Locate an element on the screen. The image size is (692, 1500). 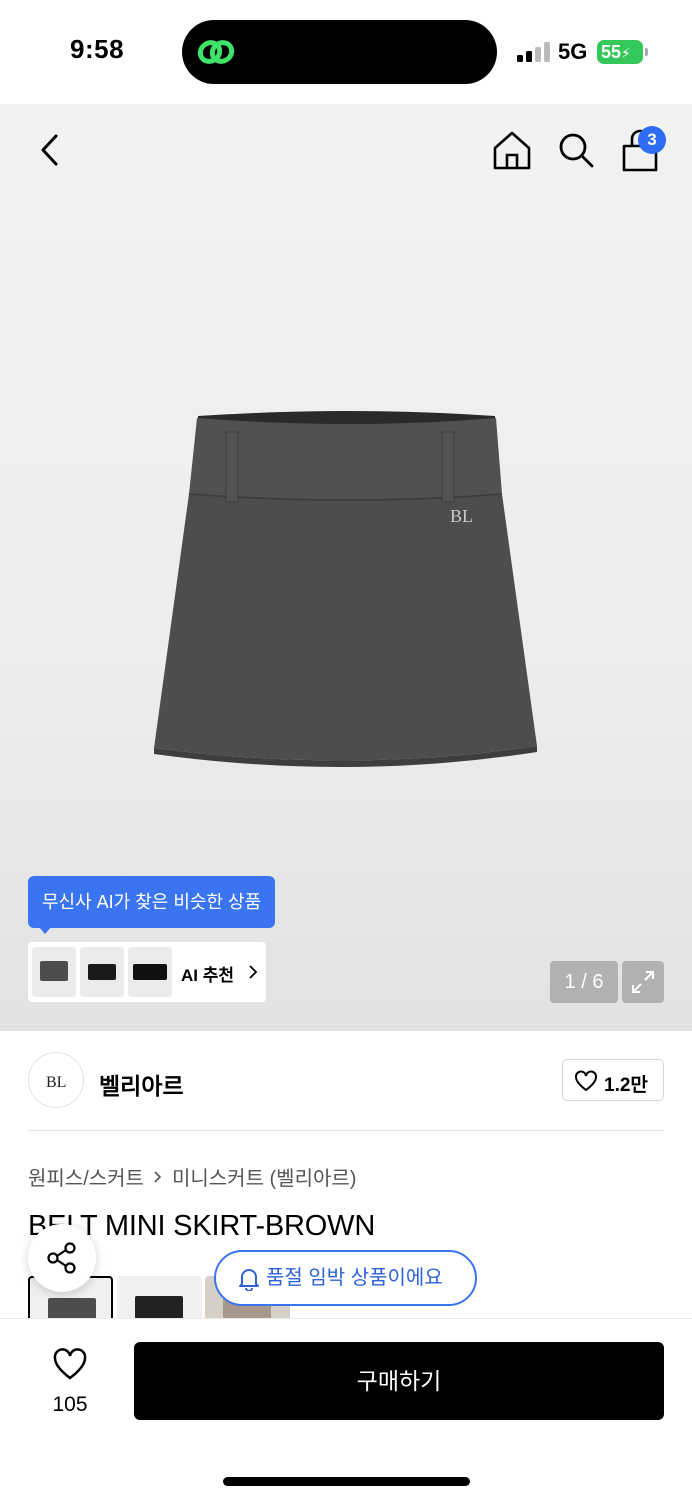
battery-tip is located at coordinates (646, 52).